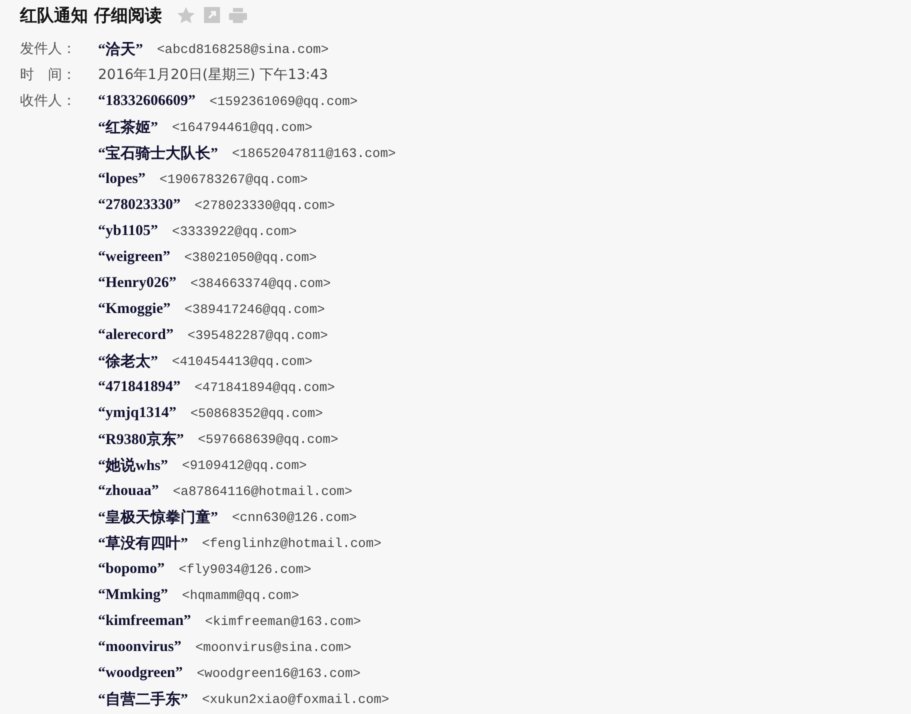 Image resolution: width=911 pixels, height=714 pixels. Describe the element at coordinates (139, 387) in the screenshot. I see `recipient-name: “471841894”` at that location.